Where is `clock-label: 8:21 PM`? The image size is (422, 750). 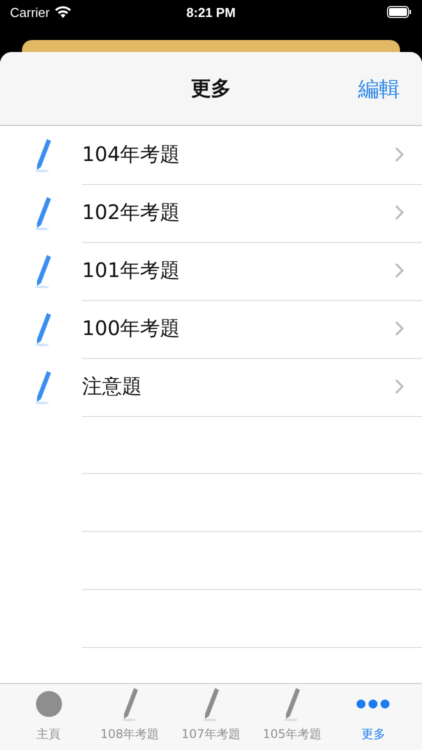
clock-label: 8:21 PM is located at coordinates (211, 12).